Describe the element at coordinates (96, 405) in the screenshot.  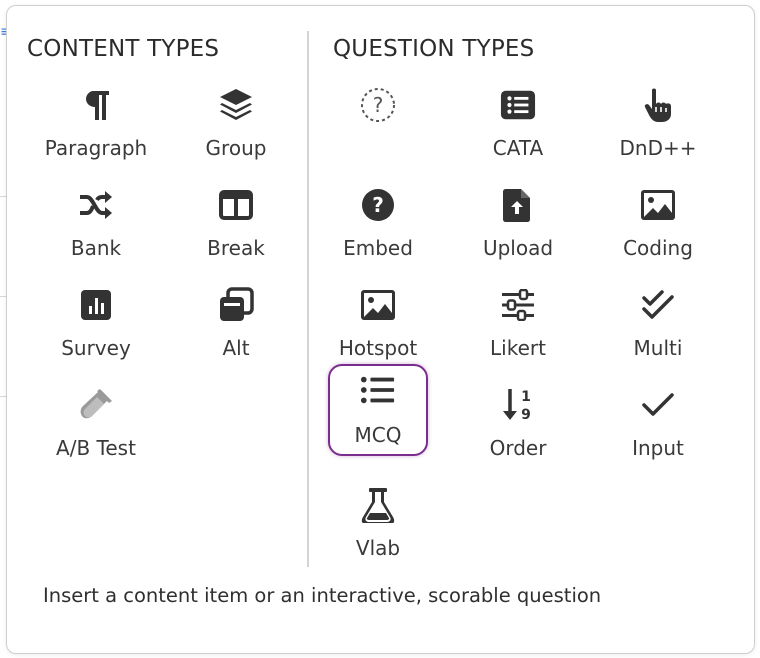
I see `test-tube-icon` at that location.